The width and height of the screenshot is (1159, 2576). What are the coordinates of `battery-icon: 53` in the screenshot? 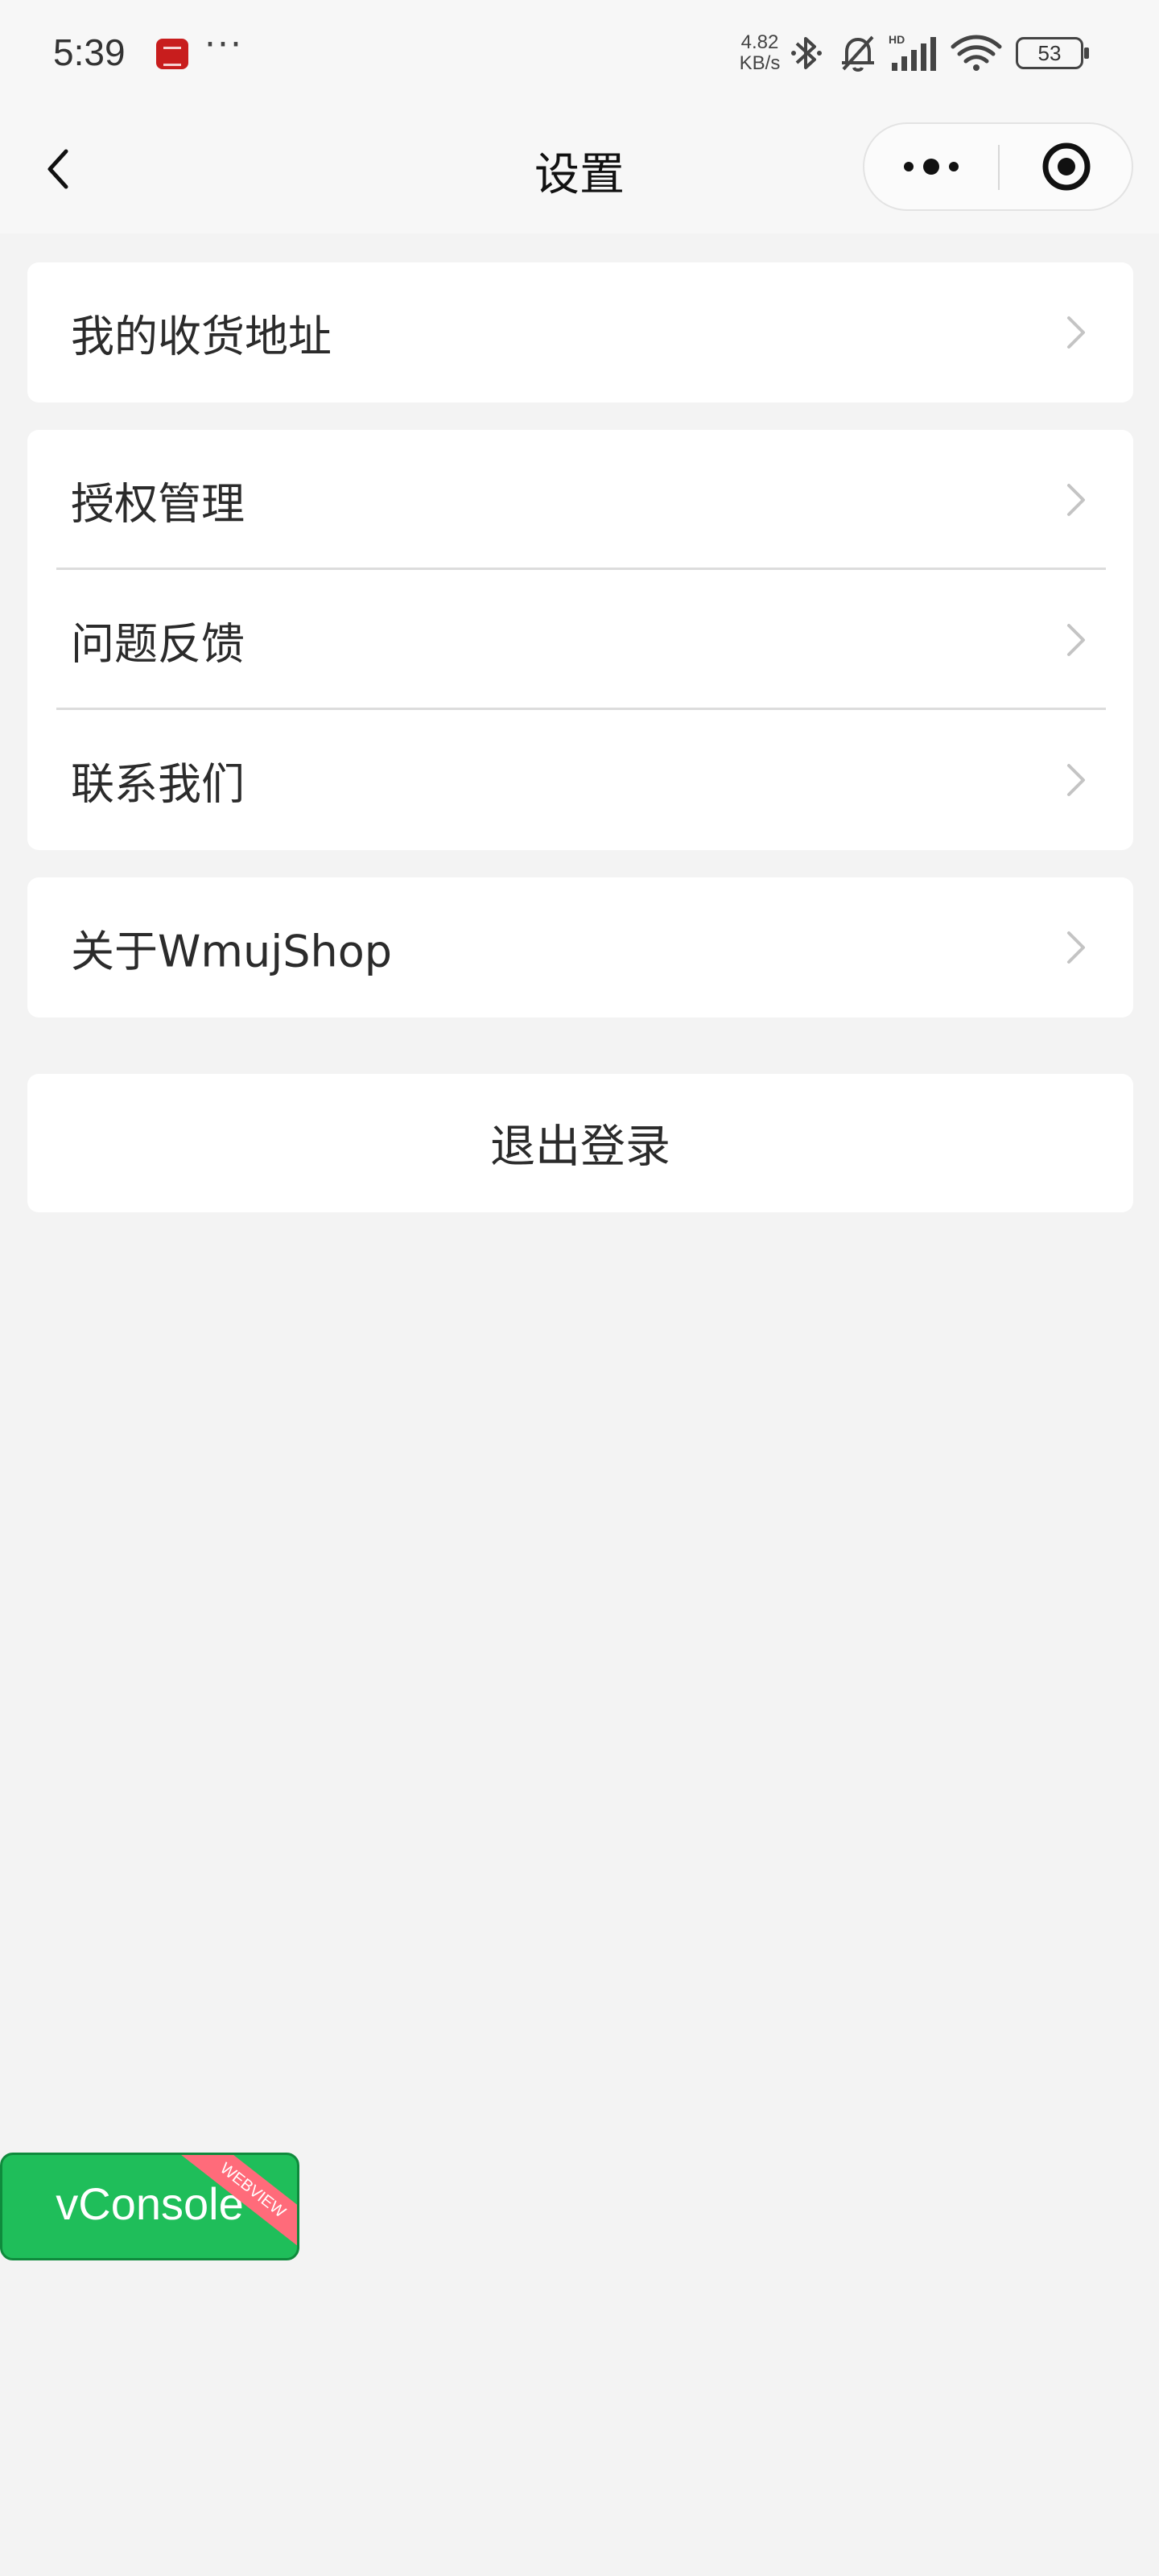 It's located at (1052, 53).